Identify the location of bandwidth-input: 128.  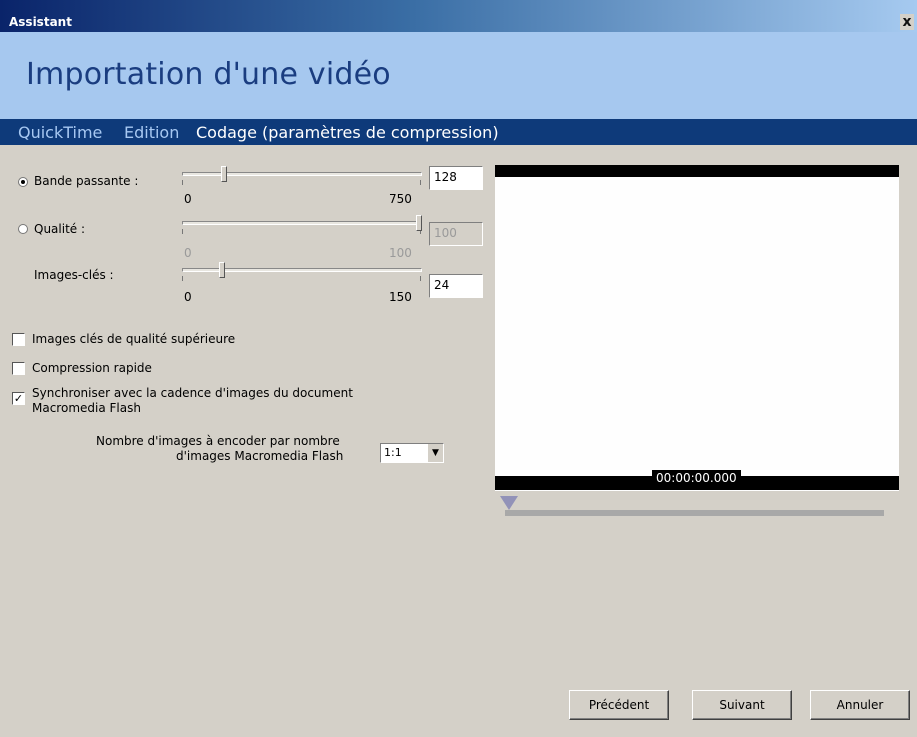
(456, 178).